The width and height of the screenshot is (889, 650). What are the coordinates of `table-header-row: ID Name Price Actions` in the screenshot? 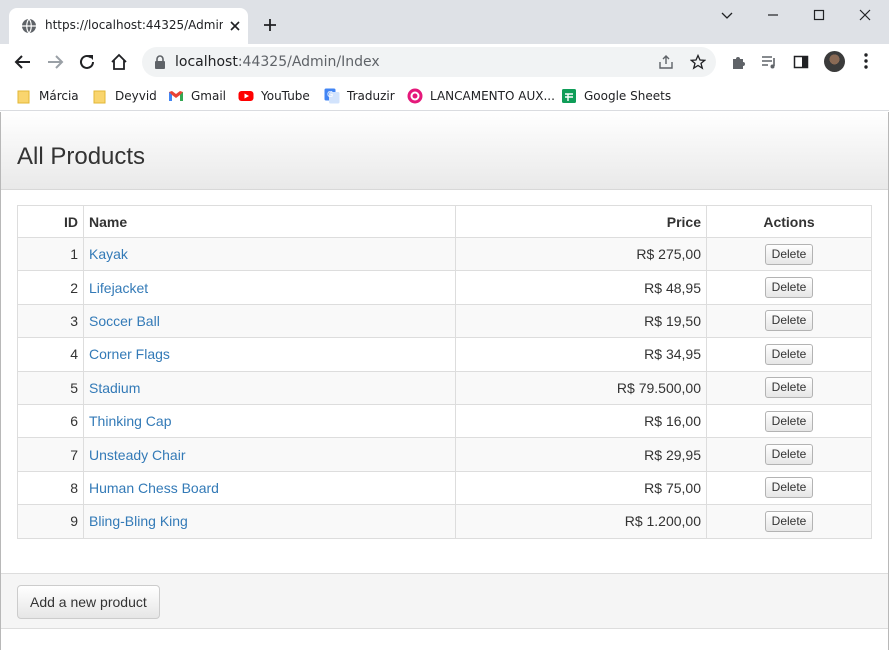 It's located at (444, 221).